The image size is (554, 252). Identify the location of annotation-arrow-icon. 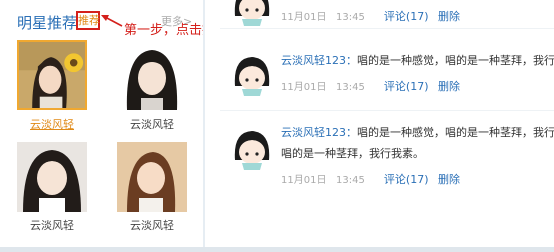
(112, 21).